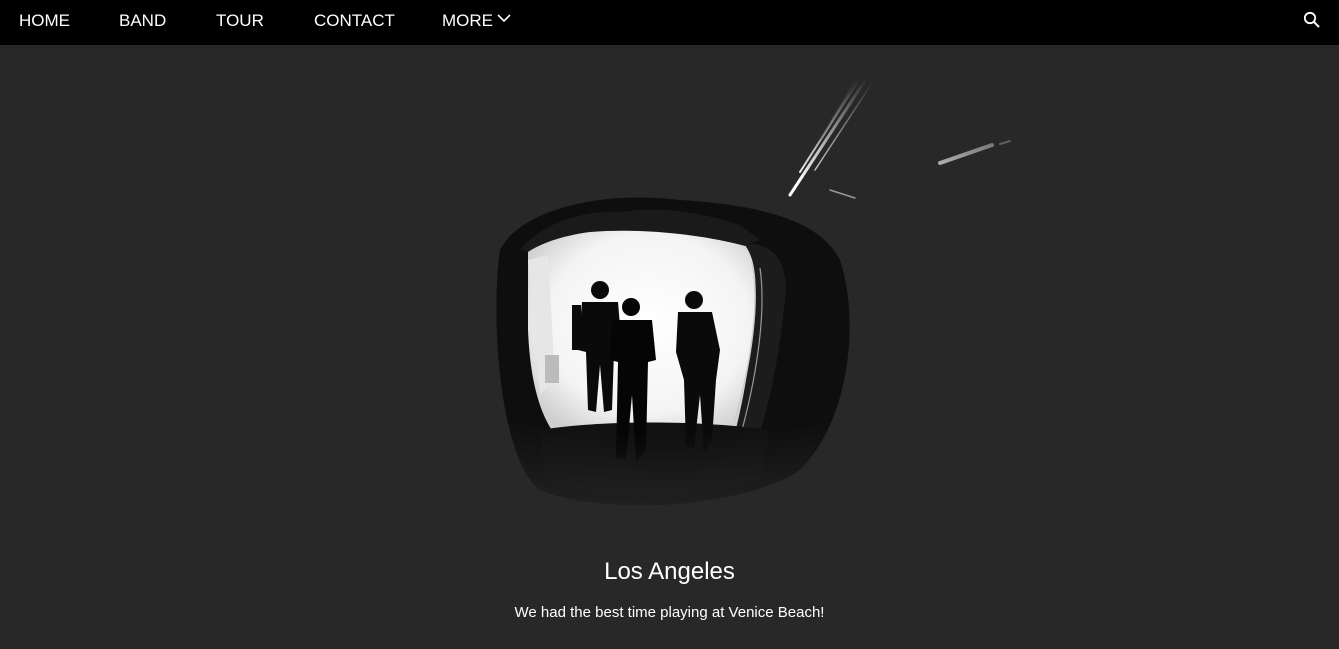  Describe the element at coordinates (467, 20) in the screenshot. I see `nav-more-label: MORE` at that location.